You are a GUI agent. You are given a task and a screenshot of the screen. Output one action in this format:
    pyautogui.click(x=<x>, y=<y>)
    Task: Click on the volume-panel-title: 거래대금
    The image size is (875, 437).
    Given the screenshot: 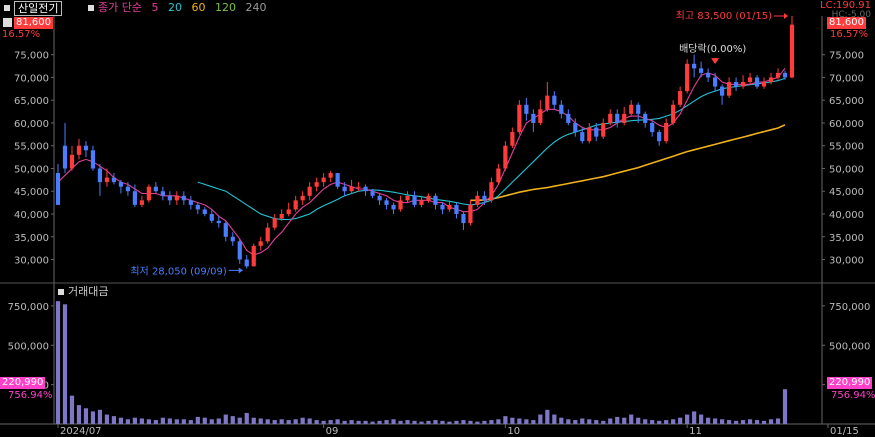 What is the action you would take?
    pyautogui.click(x=88, y=291)
    